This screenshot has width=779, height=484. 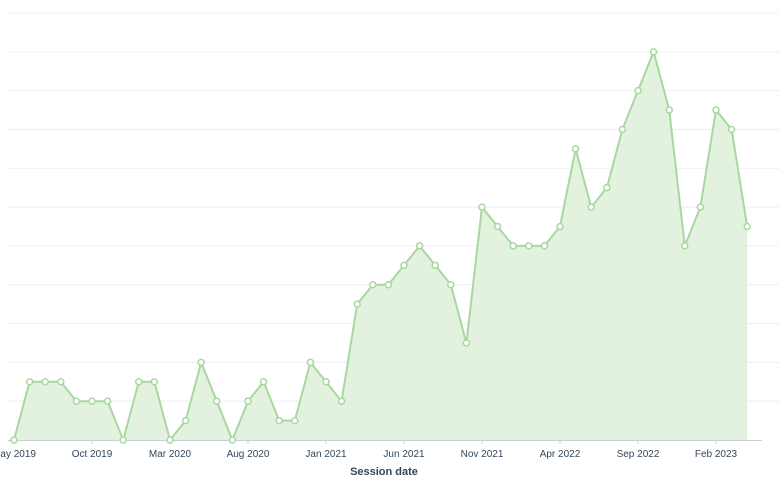 What do you see at coordinates (560, 454) in the screenshot?
I see `x-tick-label: Apr 2022` at bounding box center [560, 454].